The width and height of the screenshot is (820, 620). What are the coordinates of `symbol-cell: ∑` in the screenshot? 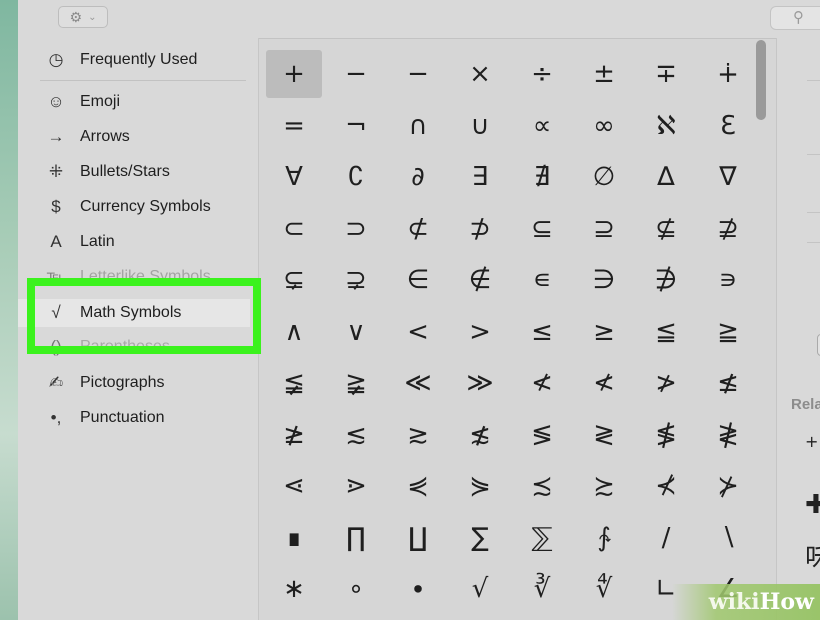 It's located at (480, 538).